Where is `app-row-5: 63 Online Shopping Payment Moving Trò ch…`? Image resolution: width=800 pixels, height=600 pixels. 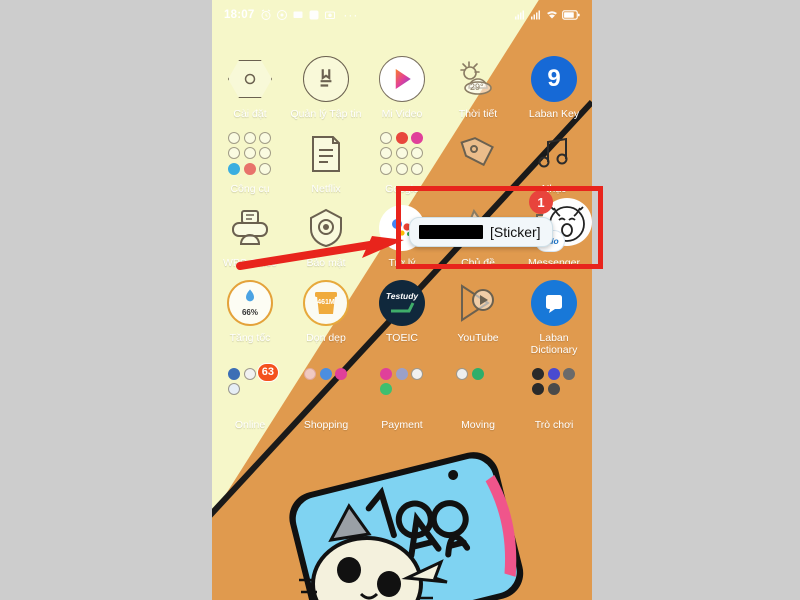
app-row-5: 63 Online Shopping Payment Moving Trò ch… is located at coordinates (402, 394).